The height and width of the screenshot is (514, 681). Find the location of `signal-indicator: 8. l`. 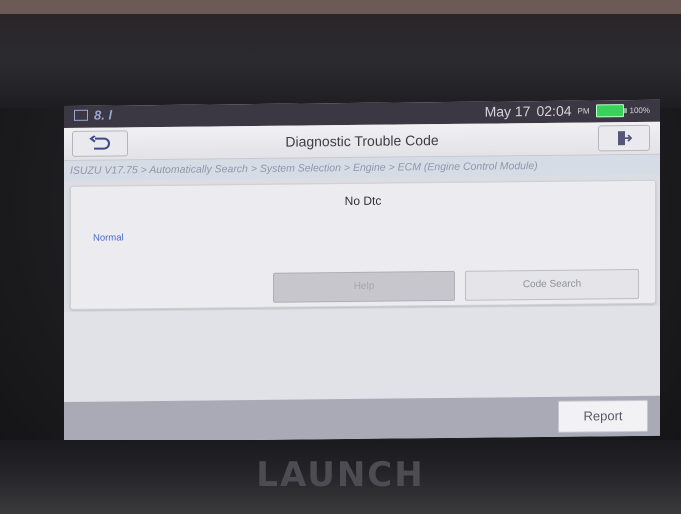

signal-indicator: 8. l is located at coordinates (103, 115).